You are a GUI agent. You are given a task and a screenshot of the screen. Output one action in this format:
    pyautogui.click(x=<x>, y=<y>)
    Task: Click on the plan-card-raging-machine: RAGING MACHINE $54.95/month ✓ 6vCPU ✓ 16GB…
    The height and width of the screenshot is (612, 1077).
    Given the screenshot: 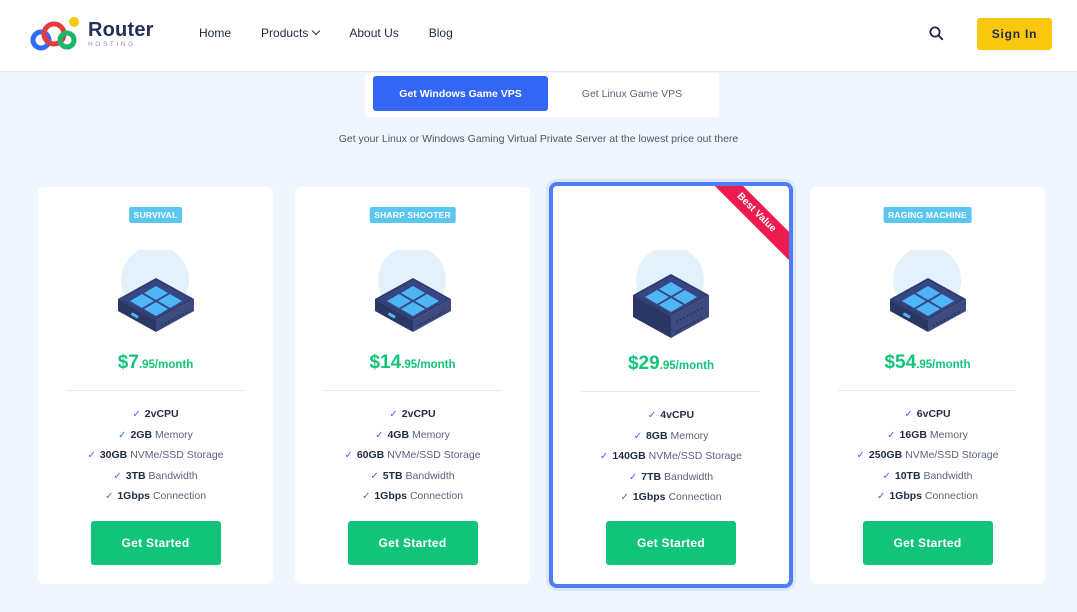 What is the action you would take?
    pyautogui.click(x=927, y=385)
    